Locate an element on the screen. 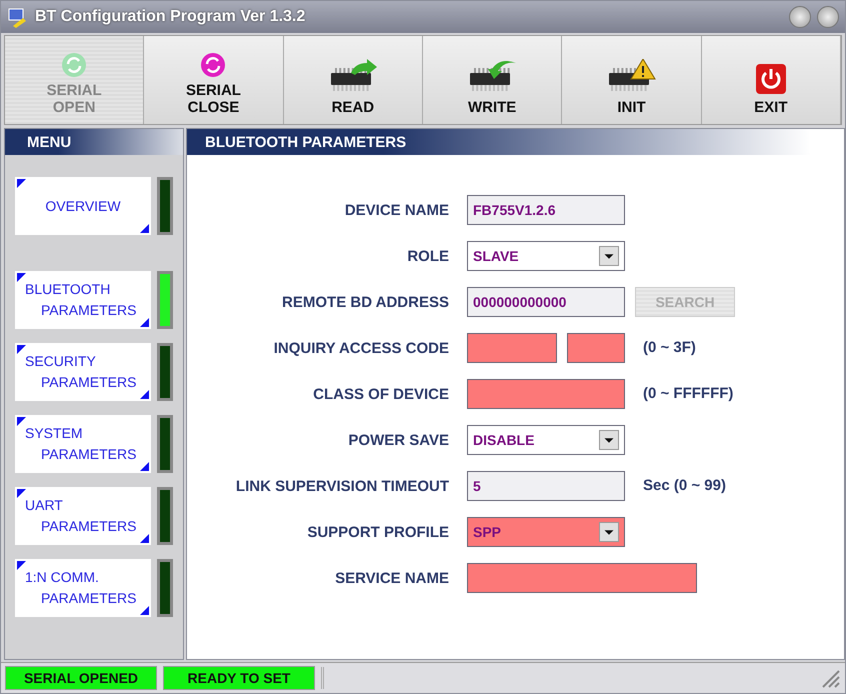 This screenshot has width=846, height=694. range-hint: (0 ~ FFFFFF) is located at coordinates (688, 393).